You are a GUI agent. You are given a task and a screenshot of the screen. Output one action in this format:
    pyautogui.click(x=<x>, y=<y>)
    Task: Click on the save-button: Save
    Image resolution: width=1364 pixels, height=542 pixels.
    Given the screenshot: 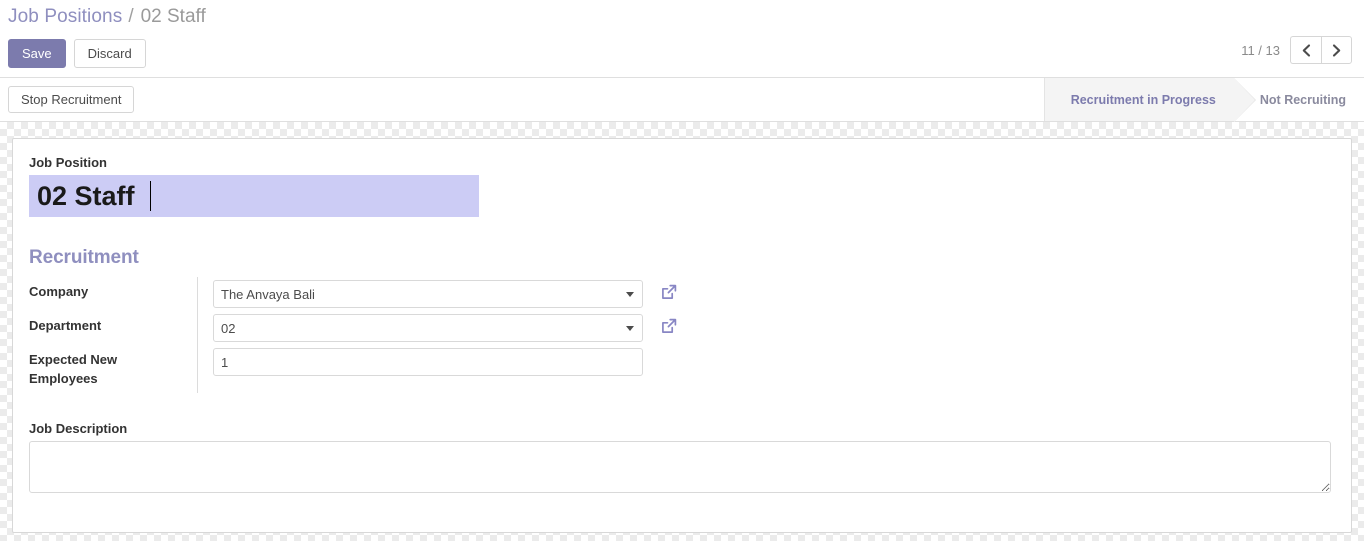 What is the action you would take?
    pyautogui.click(x=37, y=53)
    